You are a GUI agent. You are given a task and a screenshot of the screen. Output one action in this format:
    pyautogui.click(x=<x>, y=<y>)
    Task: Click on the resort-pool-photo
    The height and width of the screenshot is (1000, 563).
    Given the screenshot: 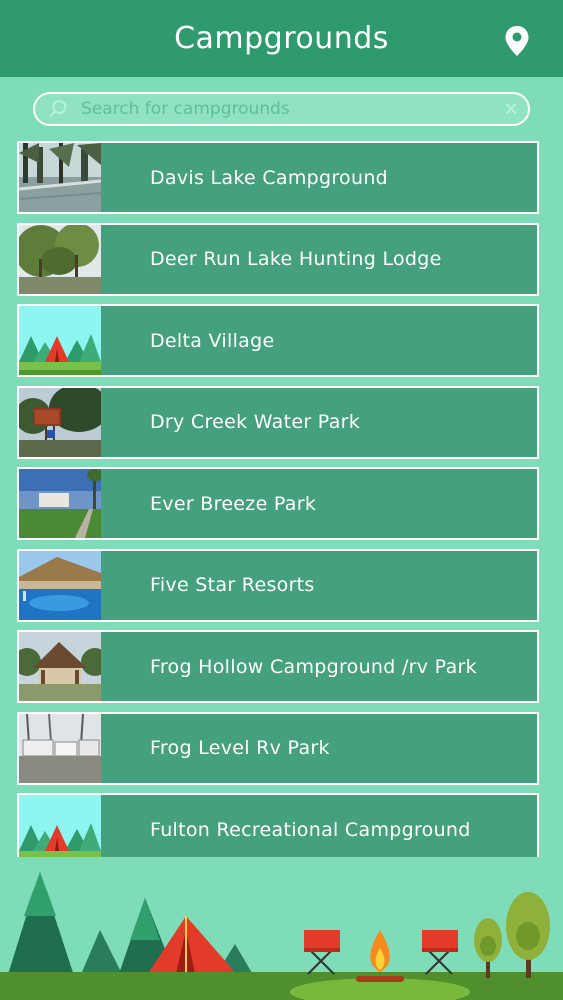 What is the action you would take?
    pyautogui.click(x=60, y=585)
    